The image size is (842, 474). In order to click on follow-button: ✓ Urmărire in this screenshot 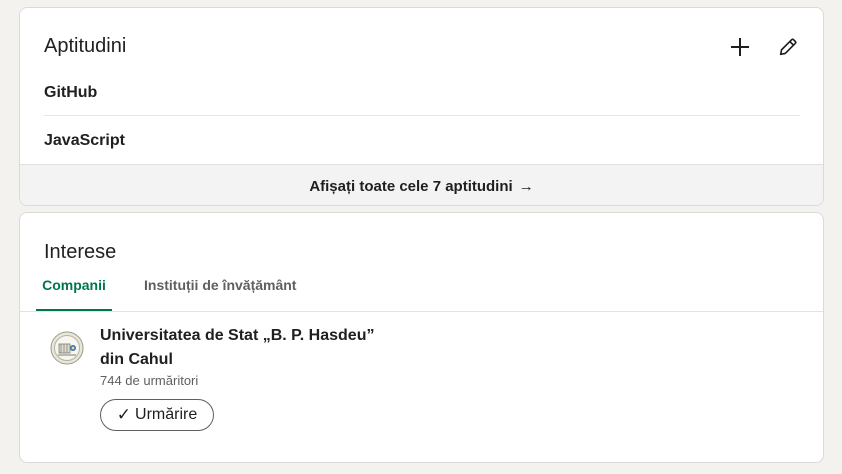, I will do `click(157, 415)`.